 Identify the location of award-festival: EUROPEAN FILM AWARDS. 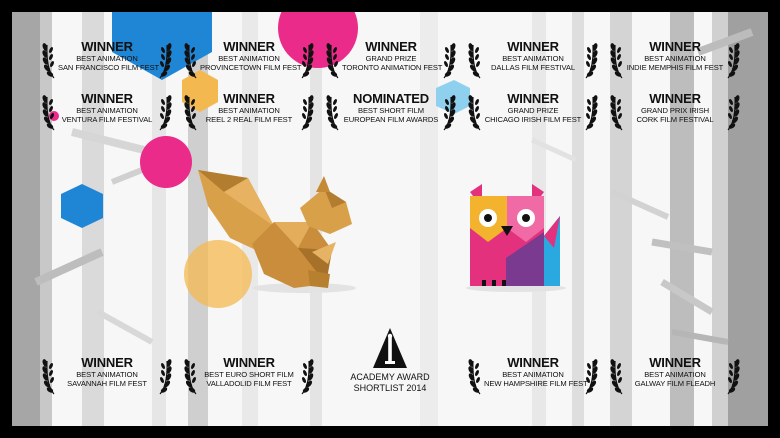
(391, 119).